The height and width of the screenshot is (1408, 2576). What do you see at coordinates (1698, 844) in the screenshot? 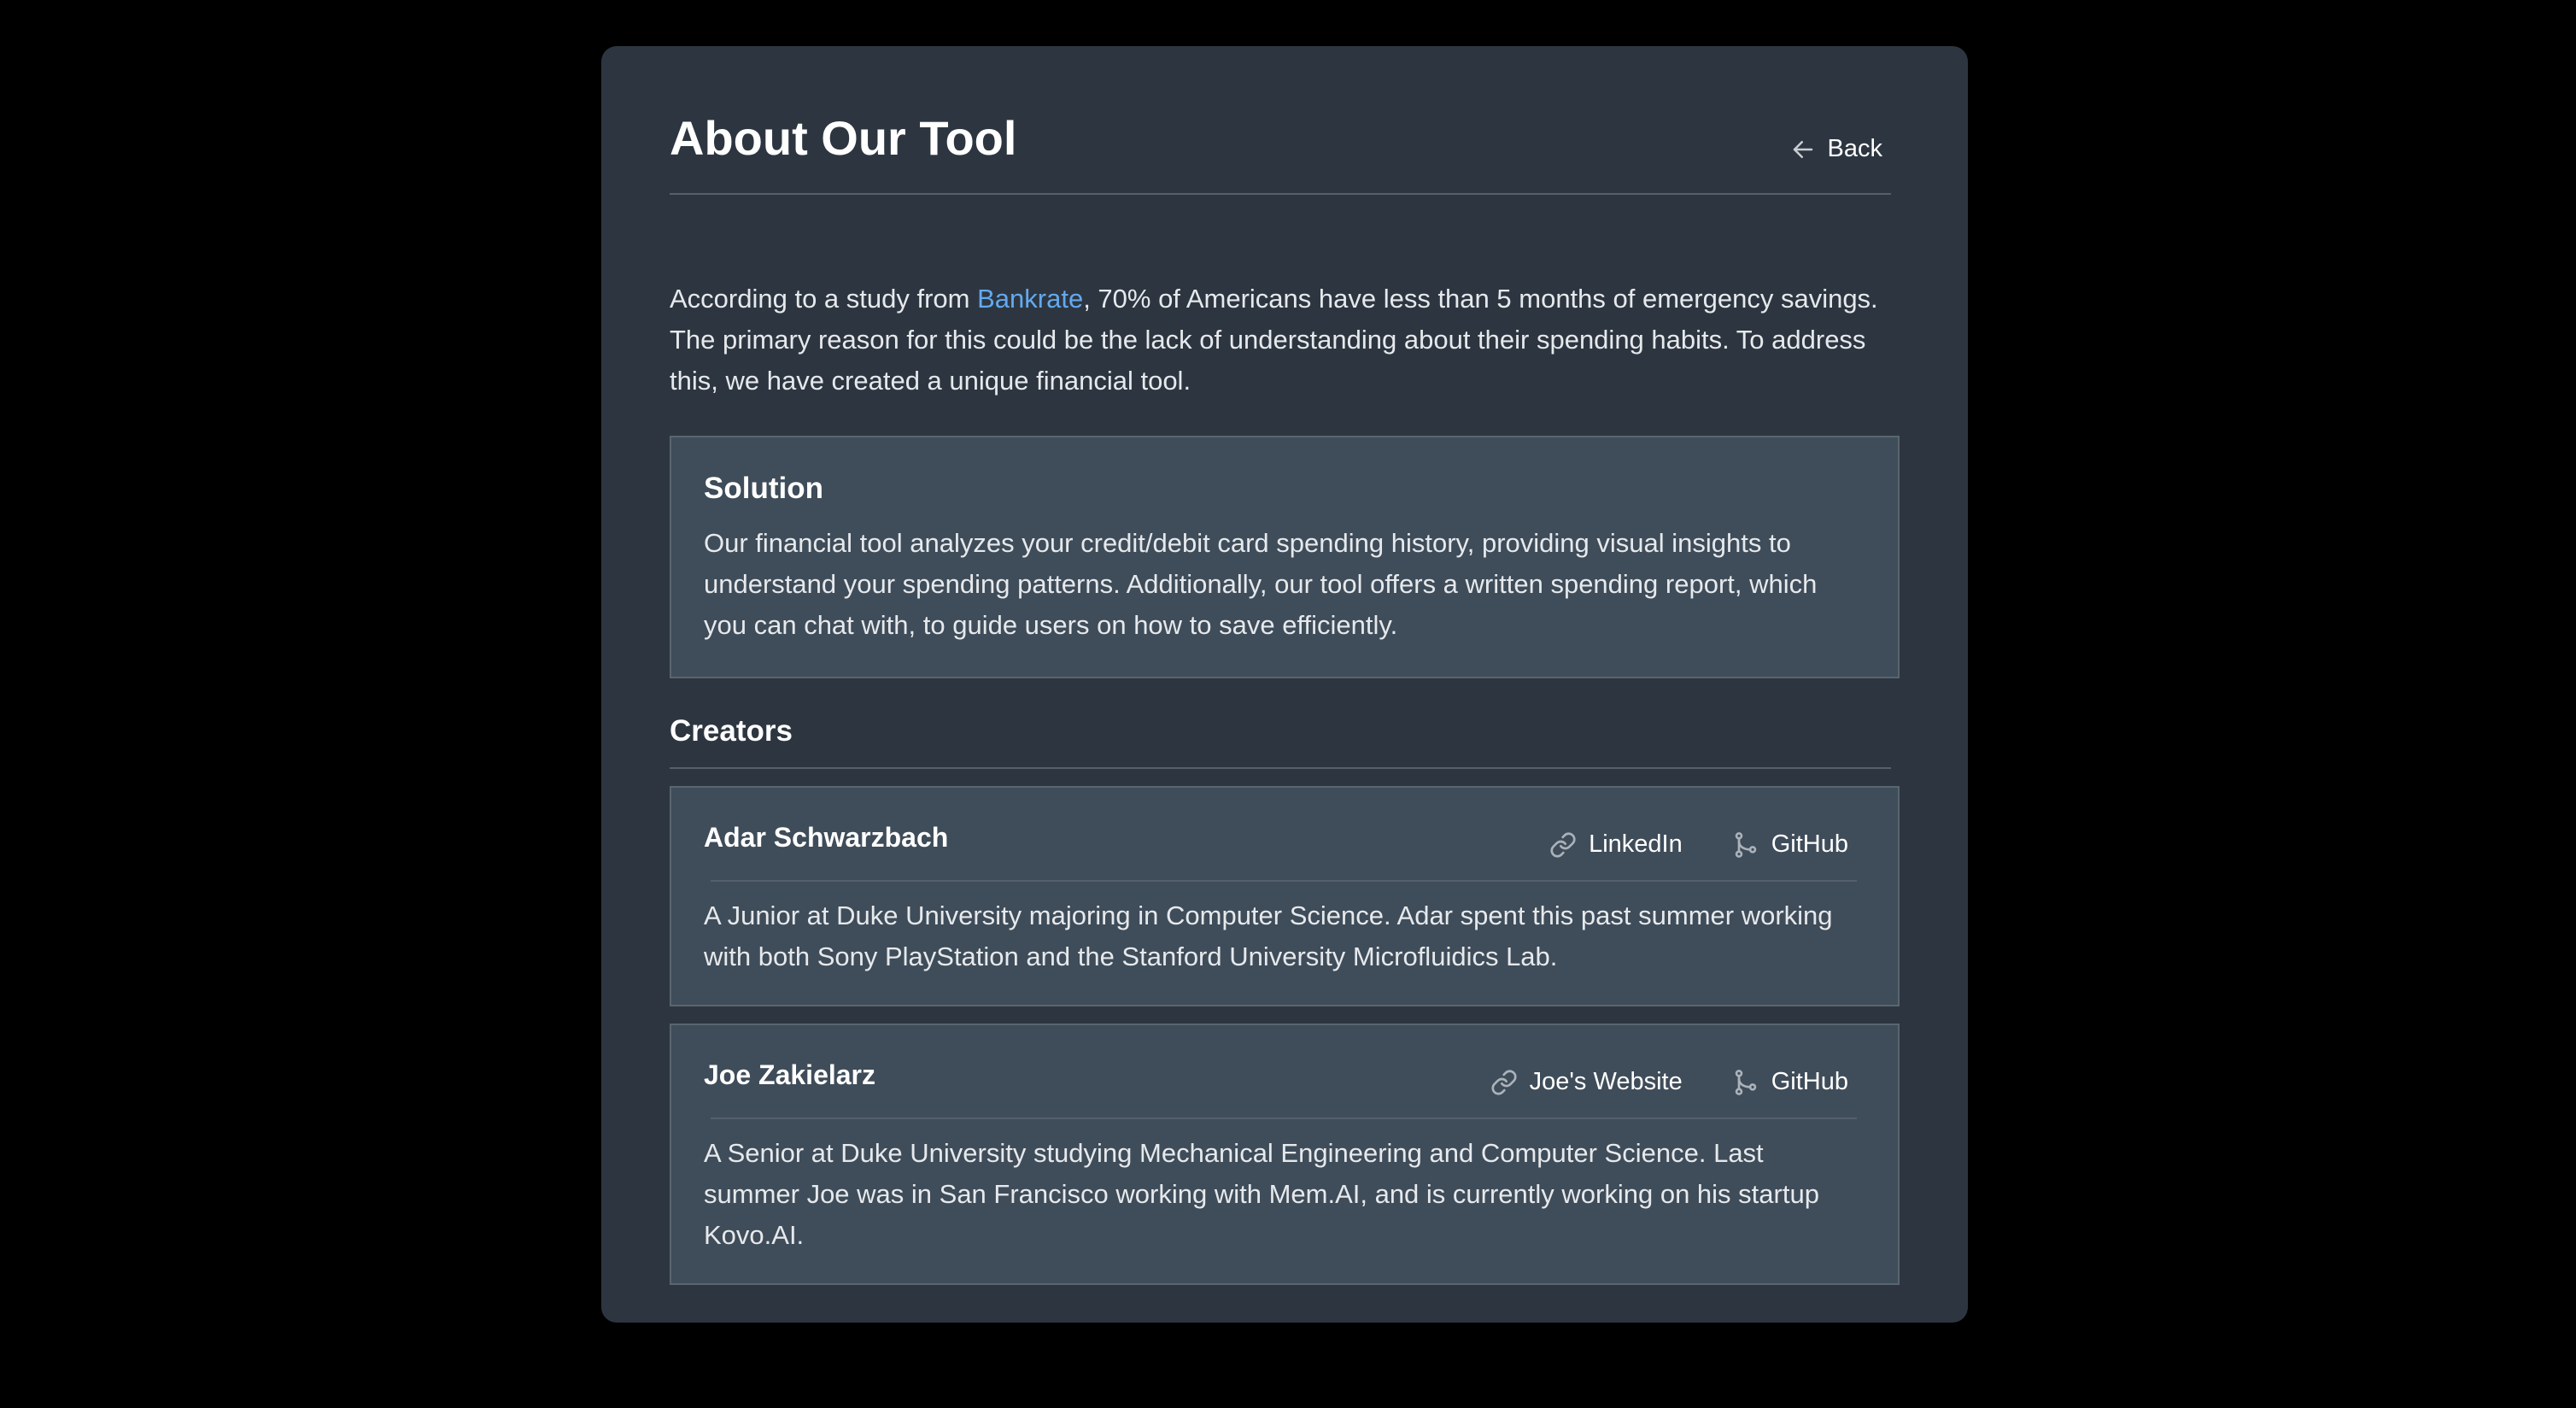
I see `creator-links: LinkedIn GitHub` at bounding box center [1698, 844].